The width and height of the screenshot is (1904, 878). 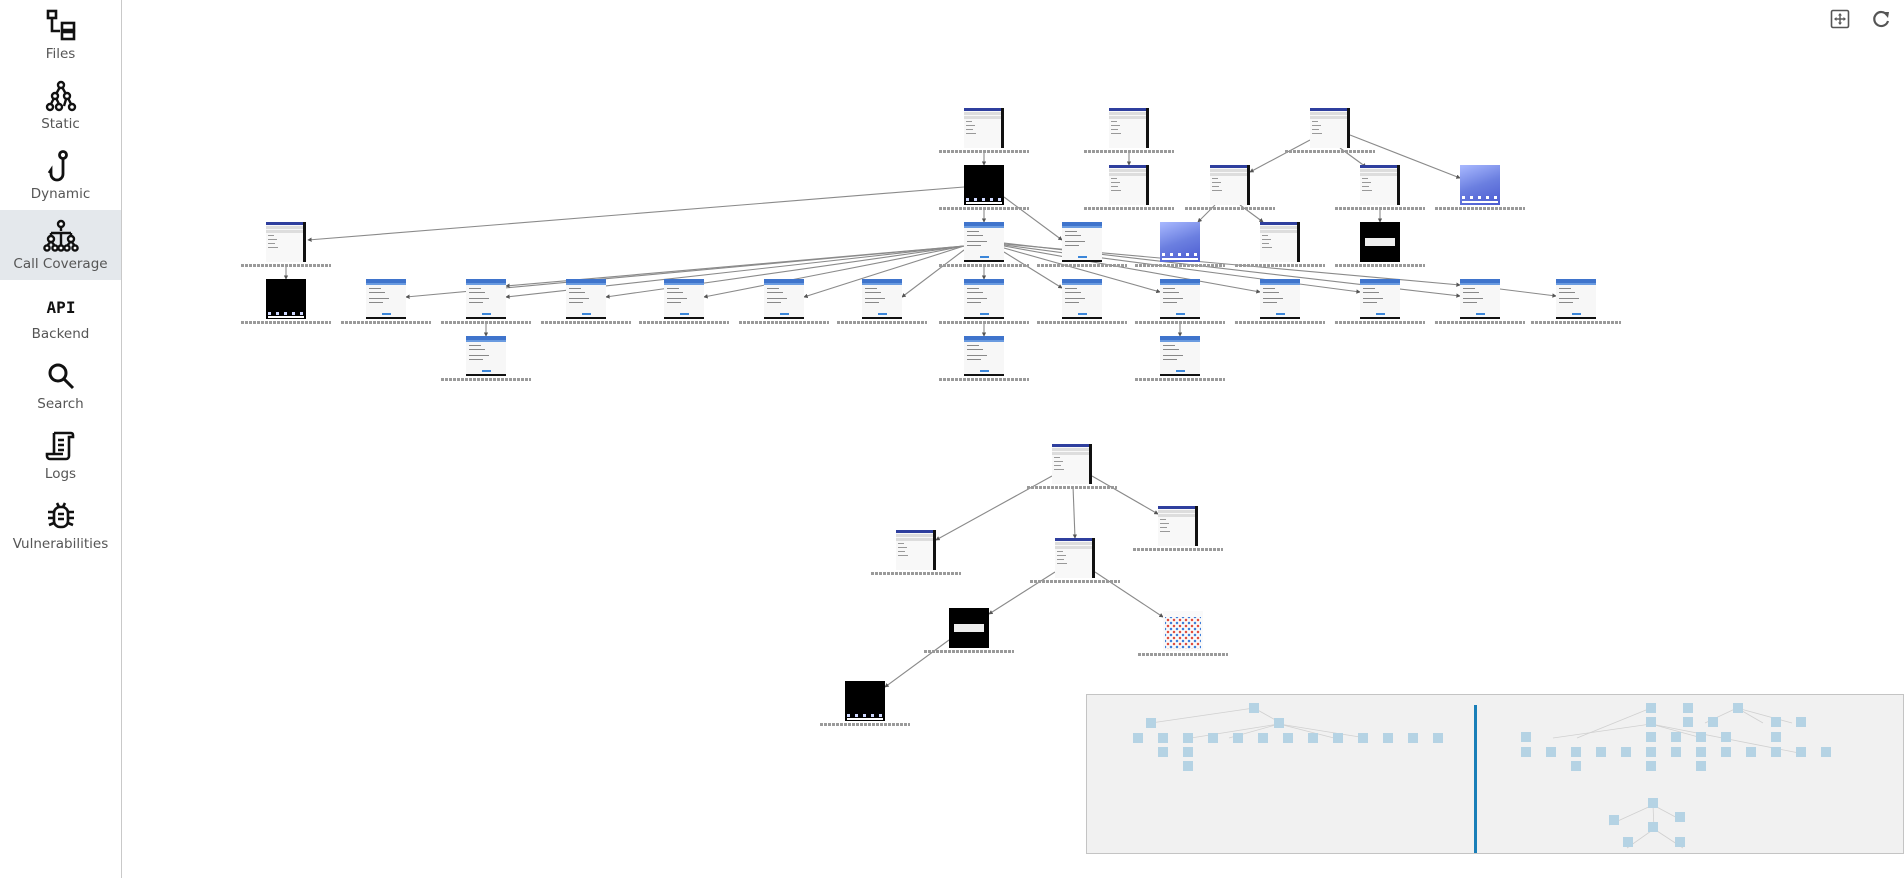 What do you see at coordinates (1475, 779) in the screenshot?
I see `minimap-viewport-left-edge` at bounding box center [1475, 779].